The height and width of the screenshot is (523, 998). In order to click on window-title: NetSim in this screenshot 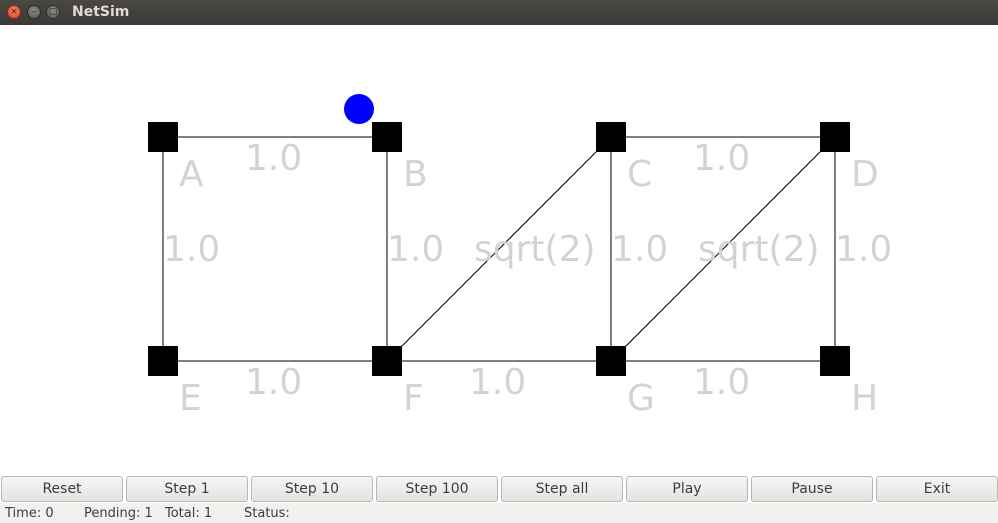, I will do `click(101, 12)`.